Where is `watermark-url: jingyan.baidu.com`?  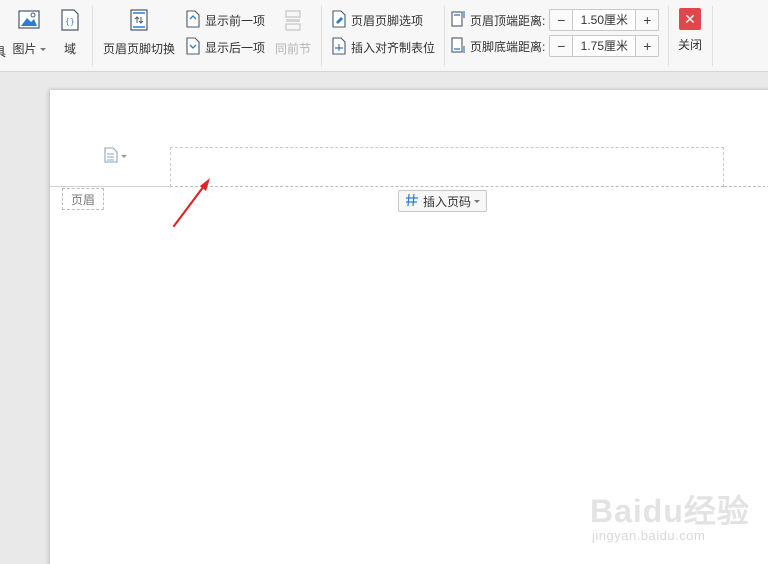 watermark-url: jingyan.baidu.com is located at coordinates (649, 535).